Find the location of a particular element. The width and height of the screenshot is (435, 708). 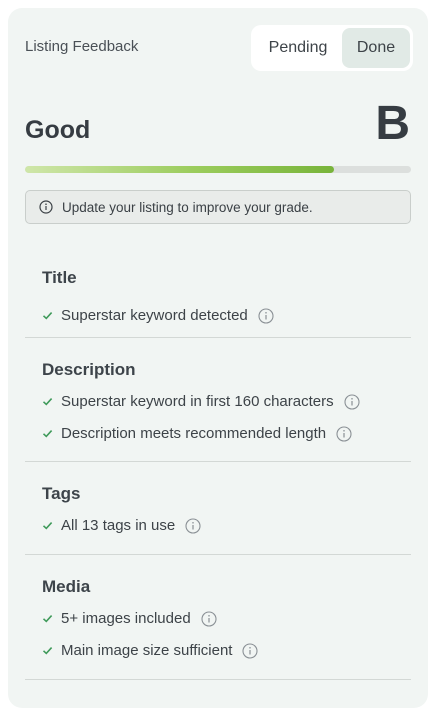

check-item: Main image size sufficient is located at coordinates (150, 650).